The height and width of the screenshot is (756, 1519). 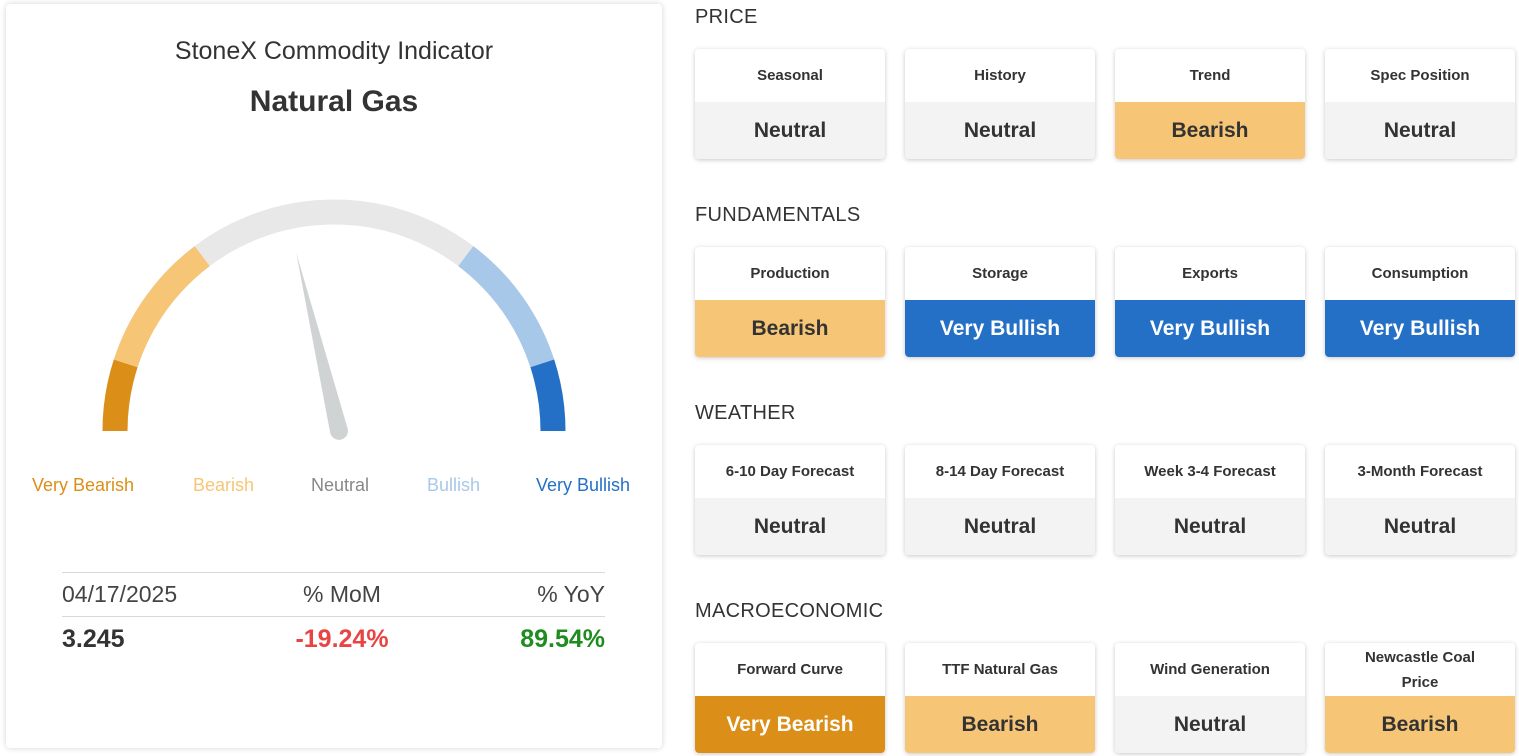 What do you see at coordinates (340, 485) in the screenshot?
I see `gauge-label-neutral: Neutral` at bounding box center [340, 485].